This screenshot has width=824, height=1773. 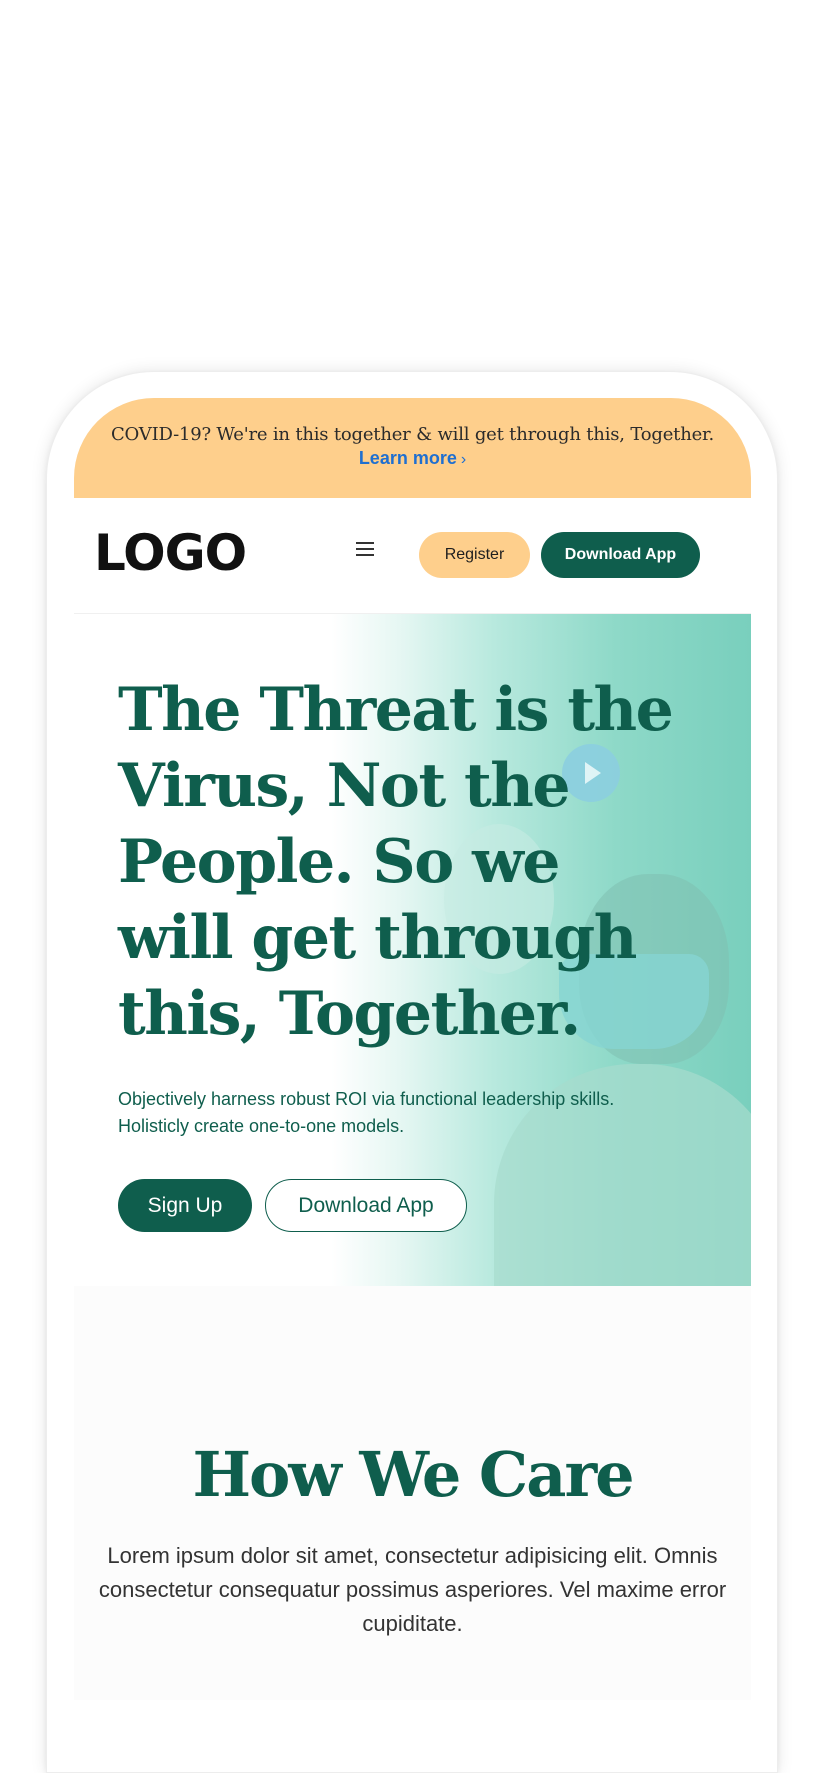 I want to click on register-button: Register, so click(x=474, y=555).